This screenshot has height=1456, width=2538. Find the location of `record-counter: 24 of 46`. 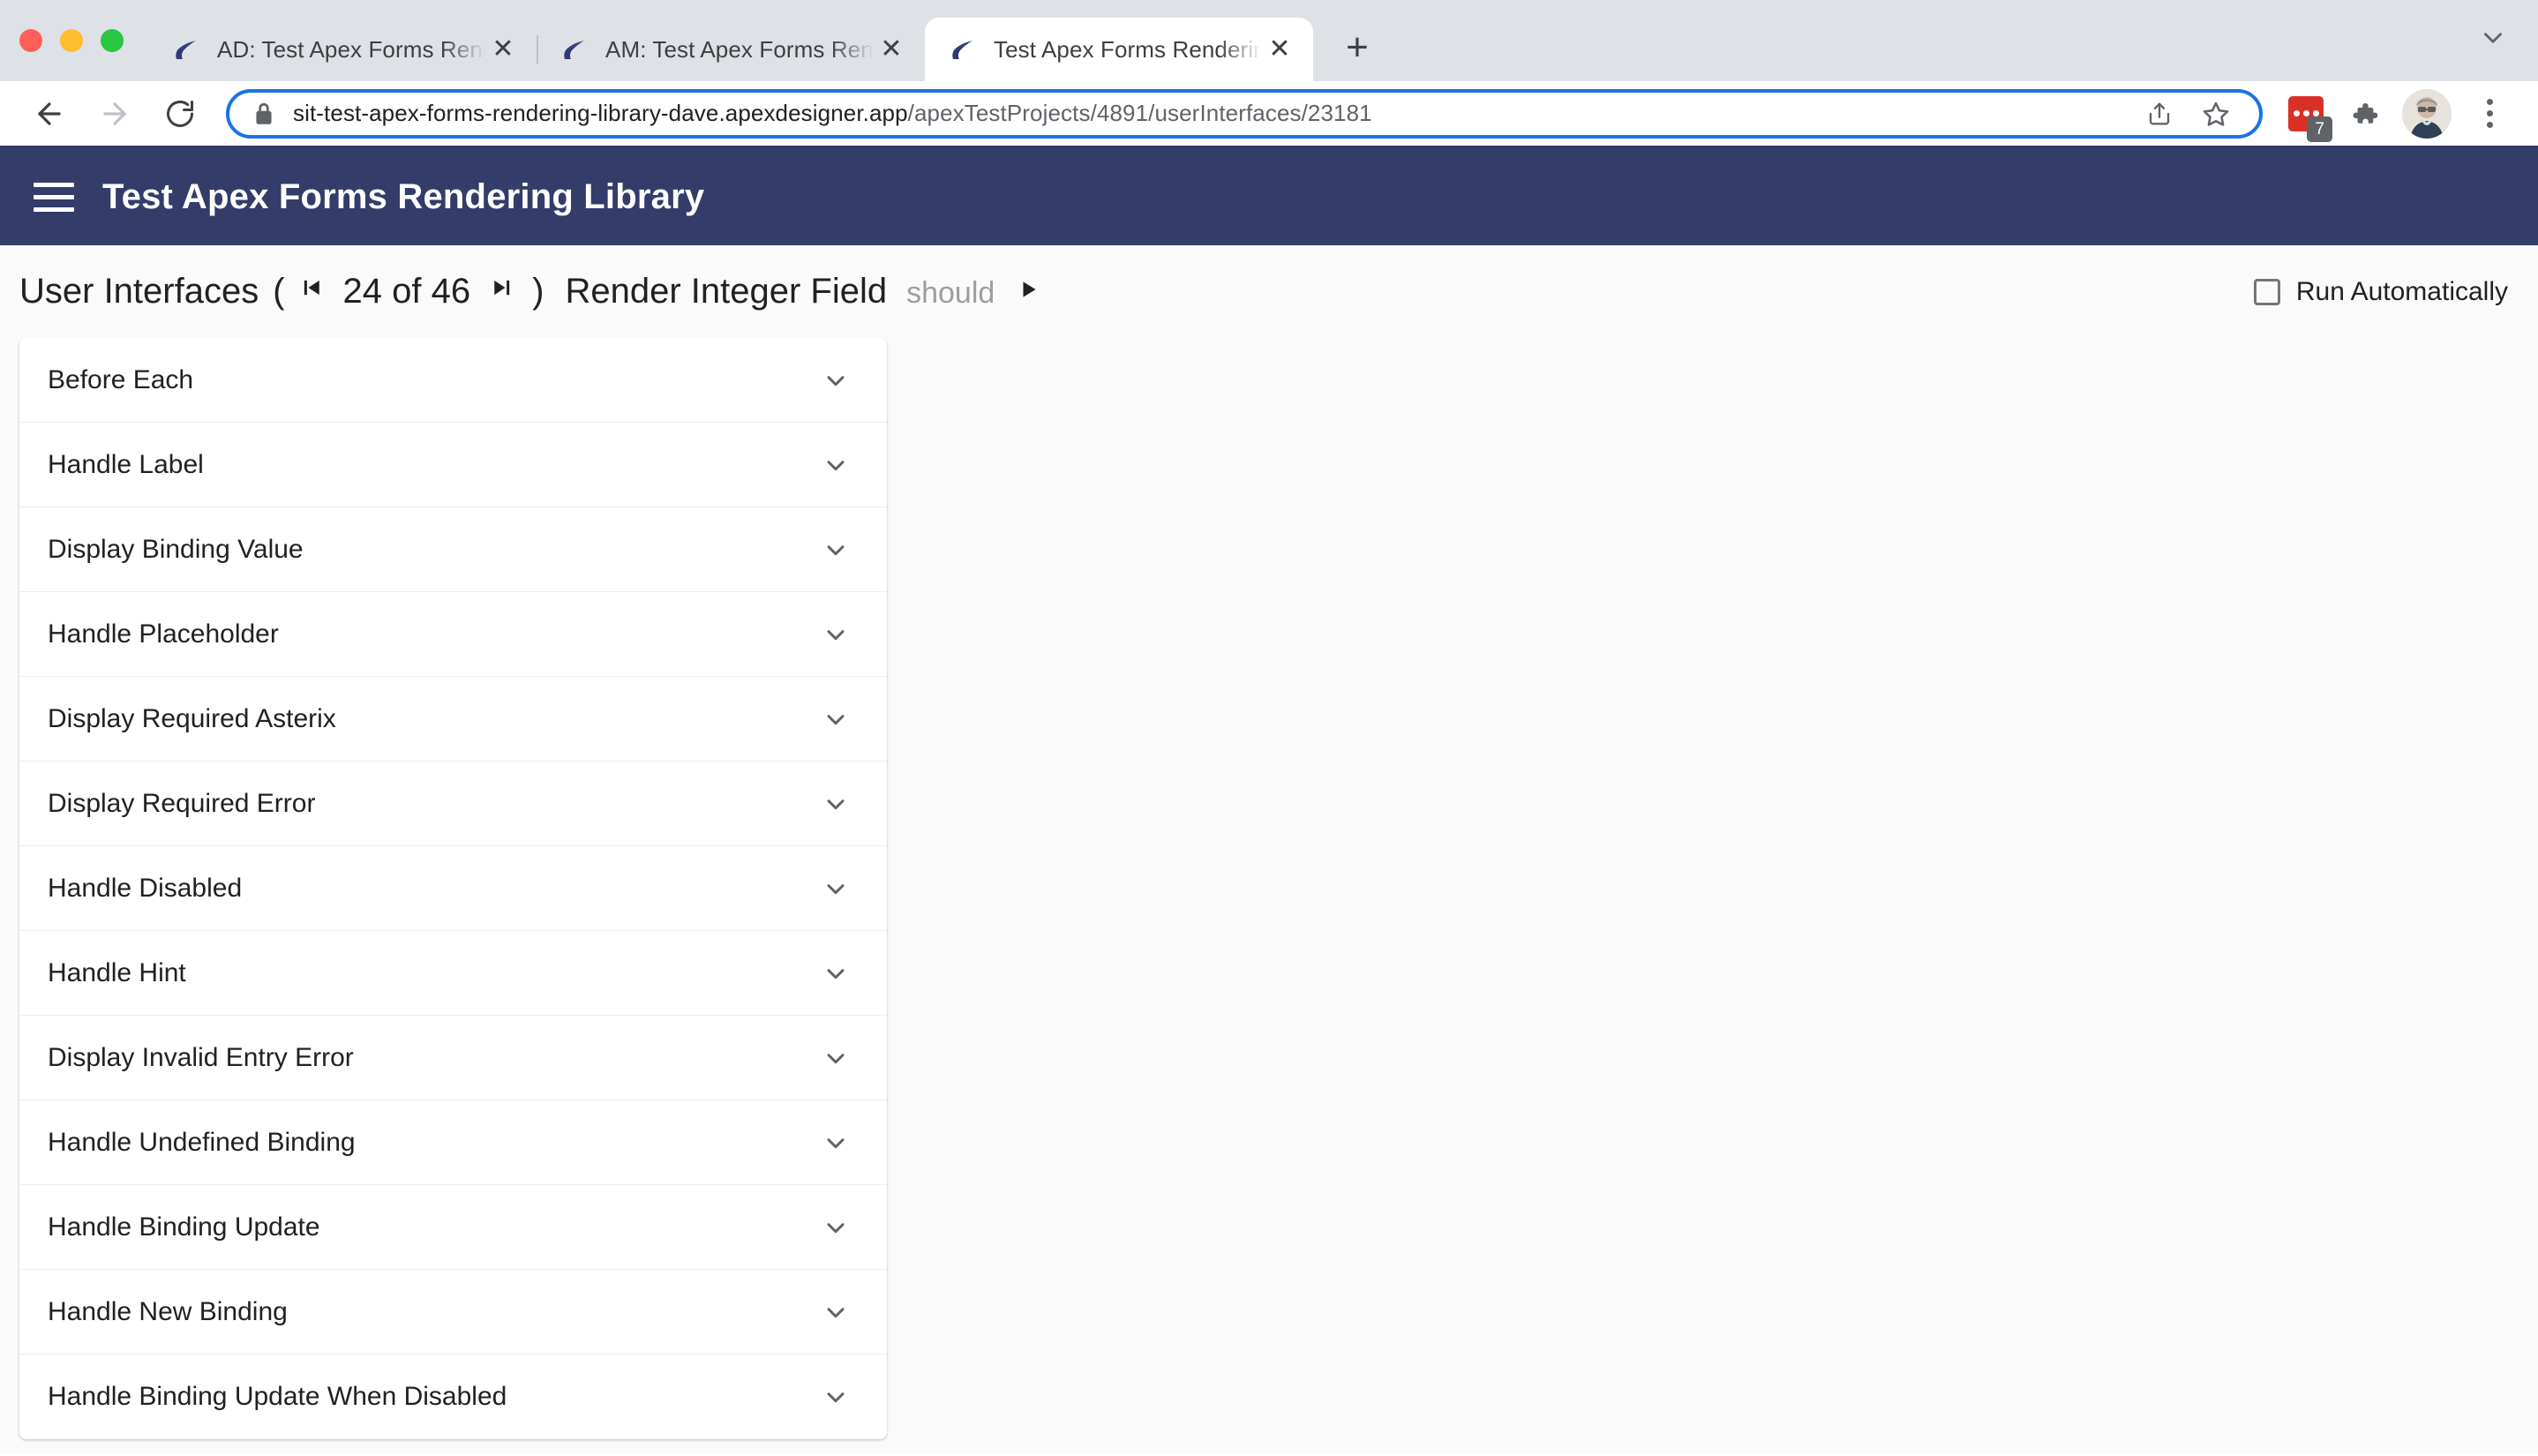

record-counter: 24 of 46 is located at coordinates (407, 291).